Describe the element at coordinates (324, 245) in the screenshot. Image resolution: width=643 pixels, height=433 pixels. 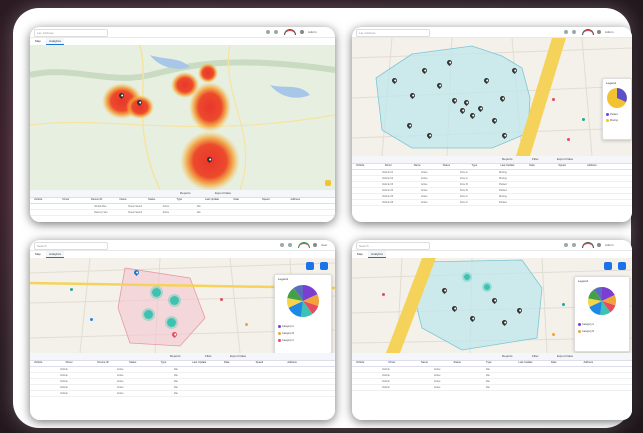
I see `user-name: User` at that location.